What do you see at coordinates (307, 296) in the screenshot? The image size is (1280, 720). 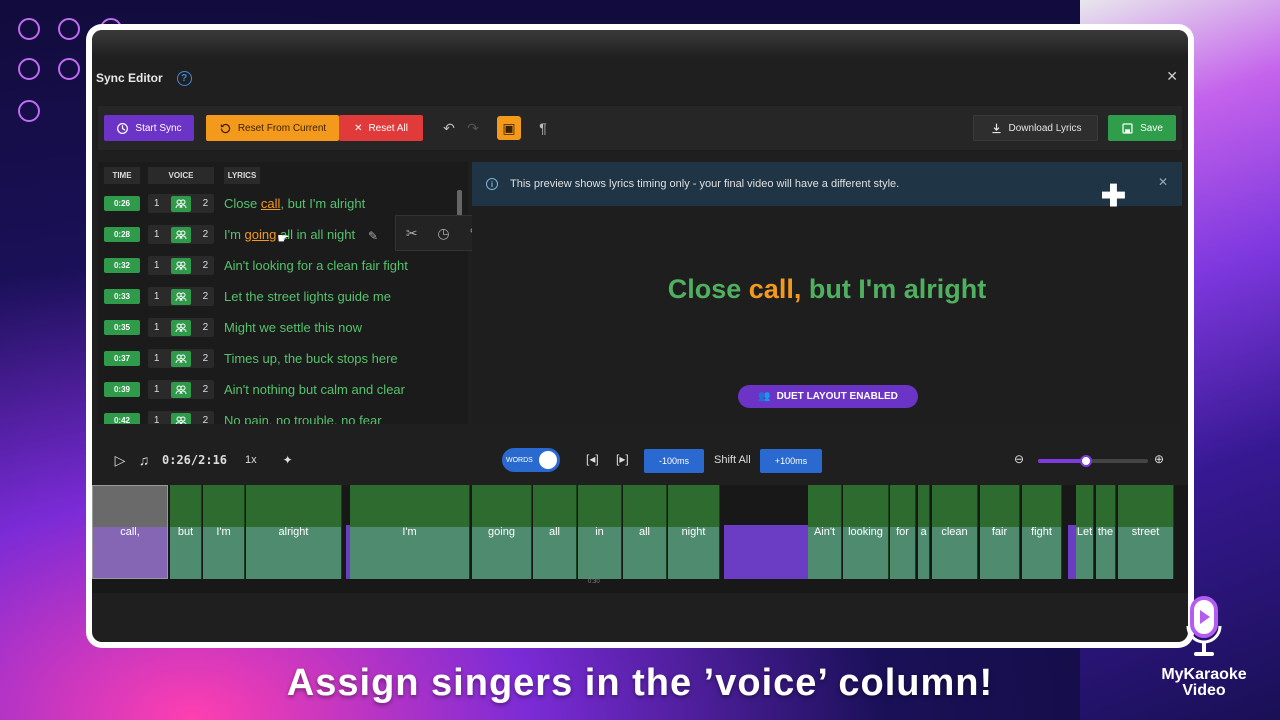 I see `lyric-text: Let the street lights guide me` at bounding box center [307, 296].